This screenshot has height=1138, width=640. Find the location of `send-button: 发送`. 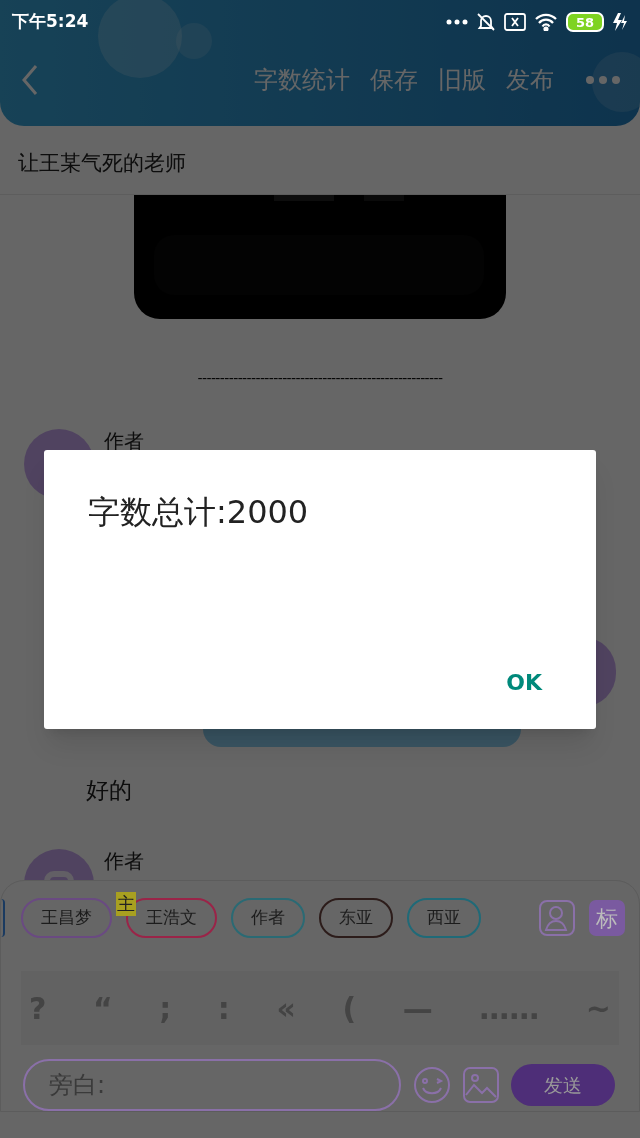

send-button: 发送 is located at coordinates (563, 1085).